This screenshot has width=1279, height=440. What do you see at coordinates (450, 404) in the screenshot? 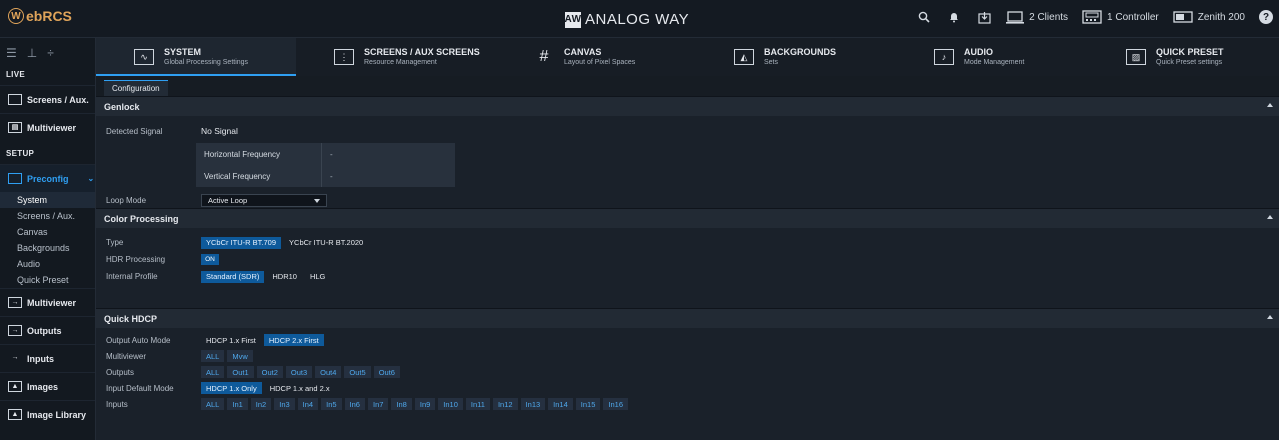
I see `input-chip: In10` at bounding box center [450, 404].